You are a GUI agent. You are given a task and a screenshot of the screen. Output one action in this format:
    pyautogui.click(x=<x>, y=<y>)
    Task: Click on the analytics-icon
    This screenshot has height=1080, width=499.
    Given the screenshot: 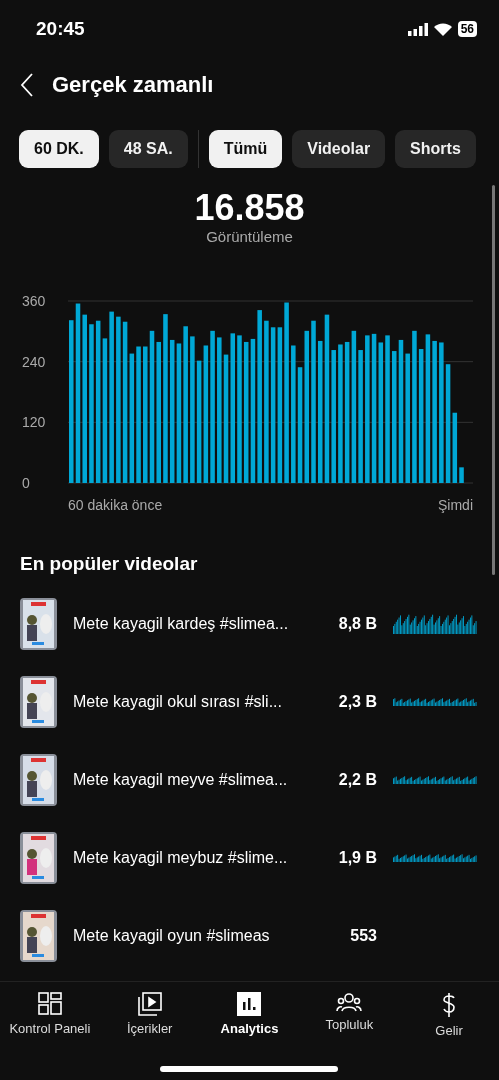 What is the action you would take?
    pyautogui.click(x=249, y=1004)
    